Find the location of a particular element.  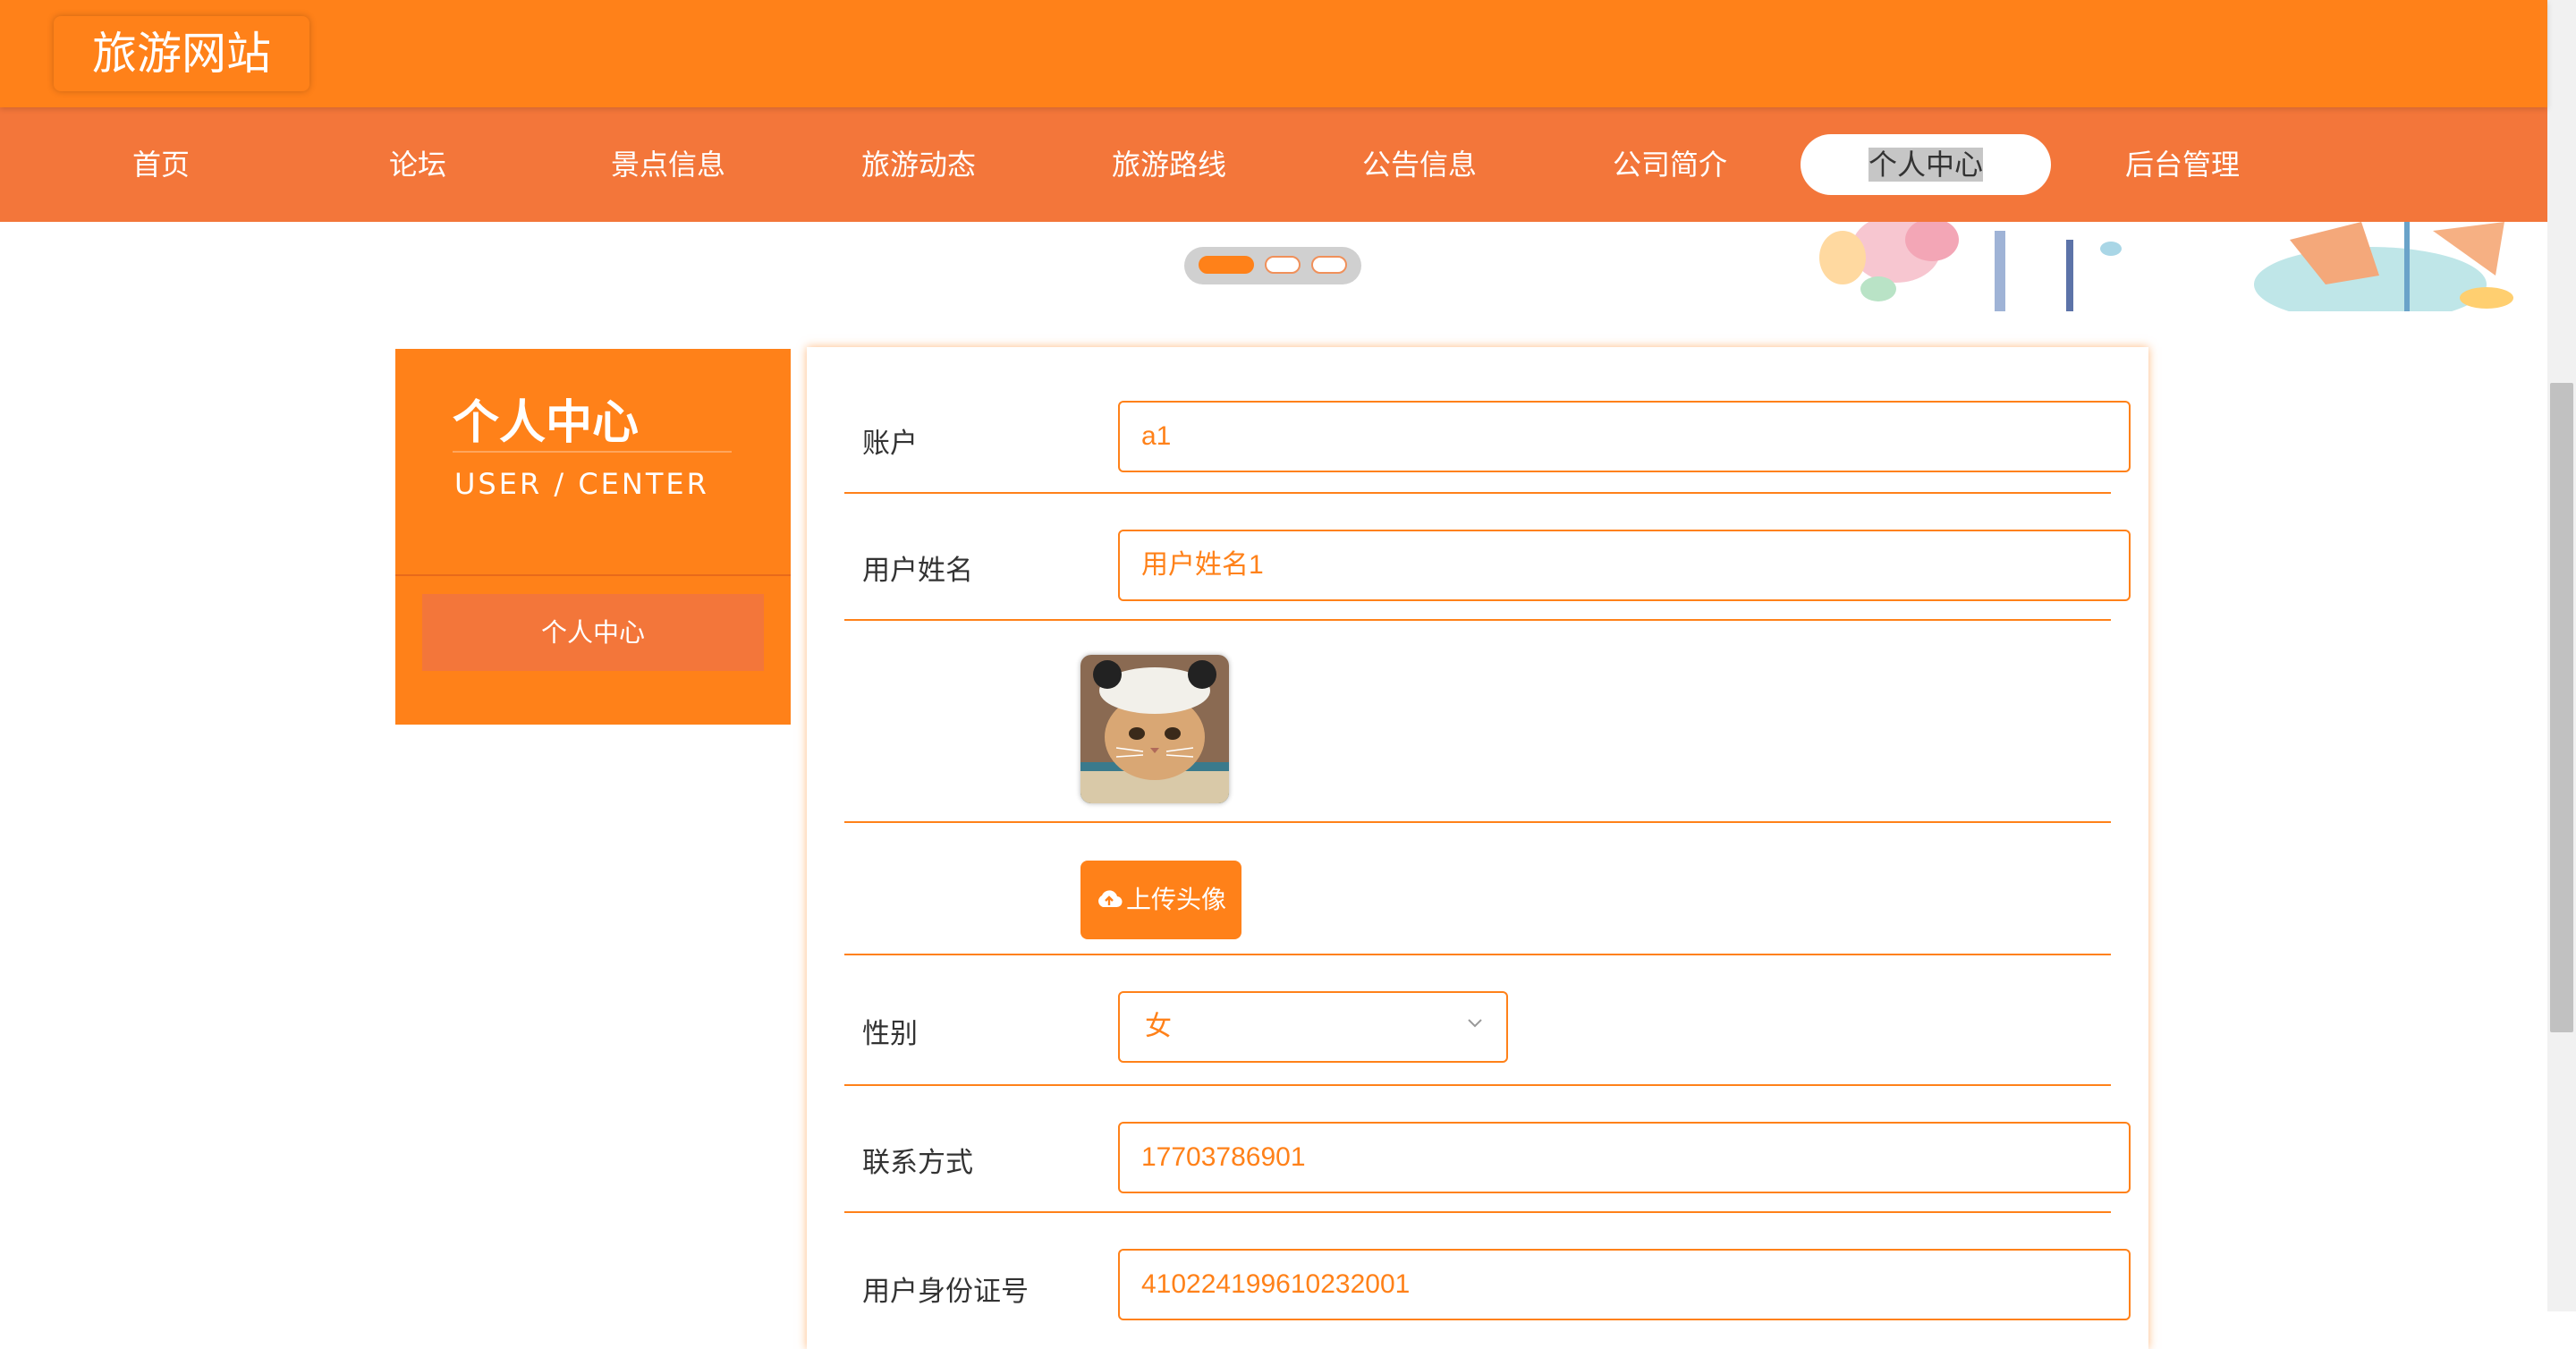

form-row-avatar is located at coordinates (1477, 722).